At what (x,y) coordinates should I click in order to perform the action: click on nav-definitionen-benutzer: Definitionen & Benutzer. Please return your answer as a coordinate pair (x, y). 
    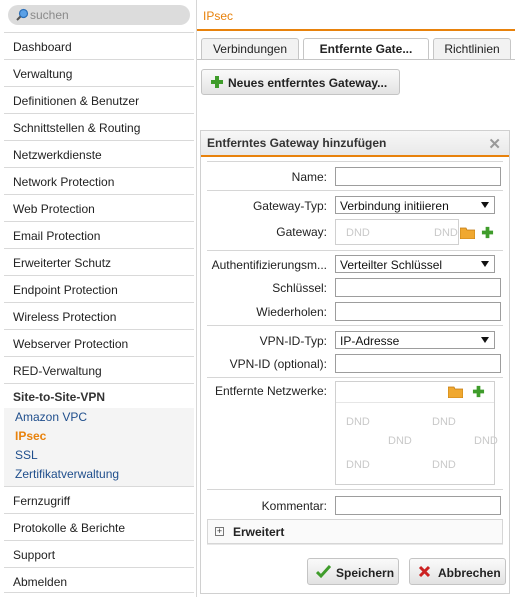
    Looking at the image, I should click on (99, 99).